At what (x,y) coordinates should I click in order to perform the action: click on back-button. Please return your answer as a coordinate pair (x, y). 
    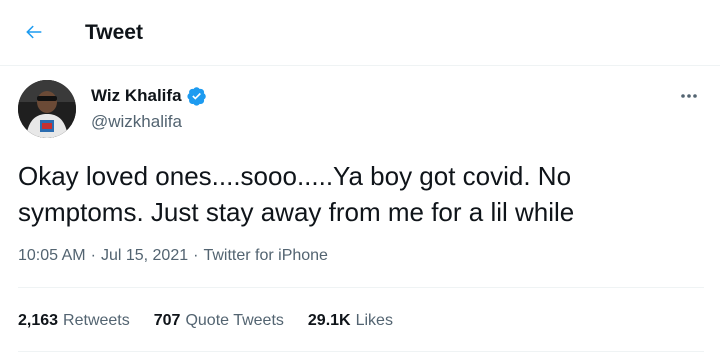
    Looking at the image, I should click on (34, 32).